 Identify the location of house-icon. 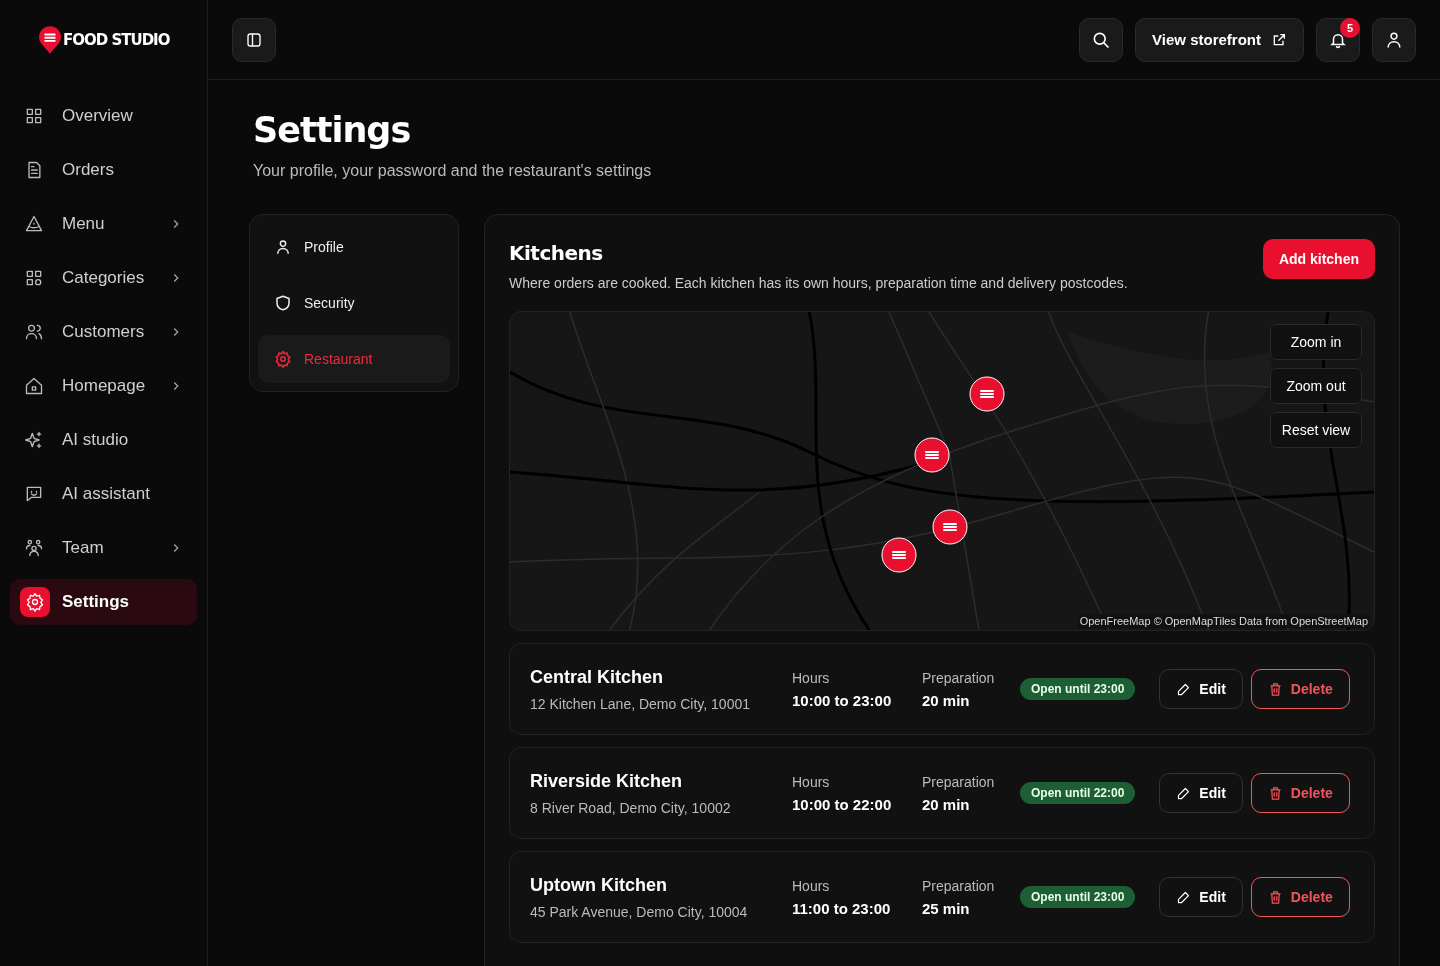
(34, 386).